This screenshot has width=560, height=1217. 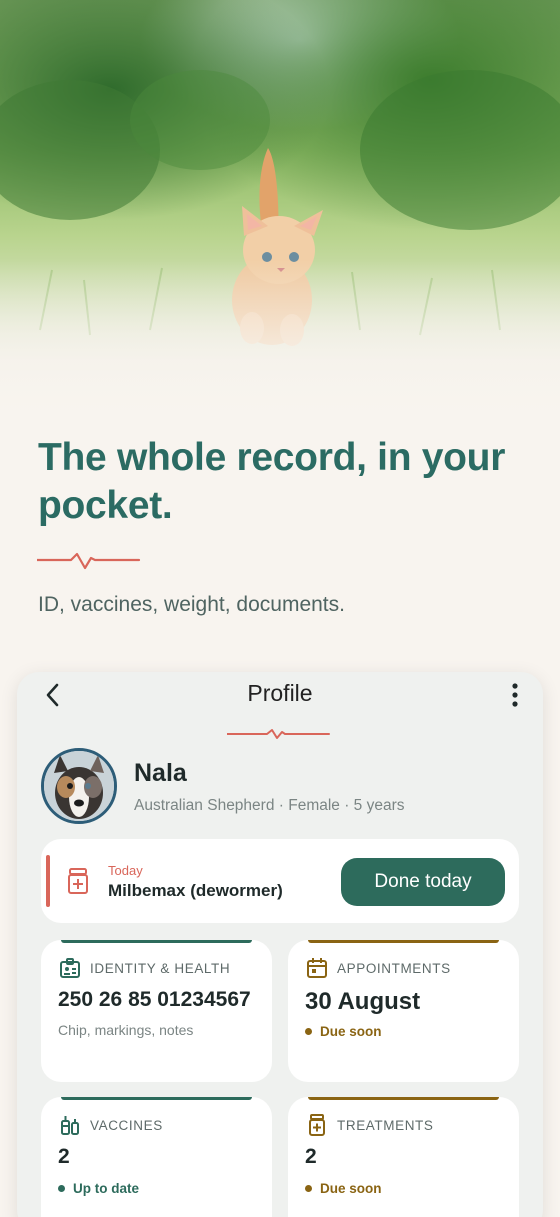 What do you see at coordinates (403, 1157) in the screenshot?
I see `treatments-tile: TREATMENTS 2 Due soon` at bounding box center [403, 1157].